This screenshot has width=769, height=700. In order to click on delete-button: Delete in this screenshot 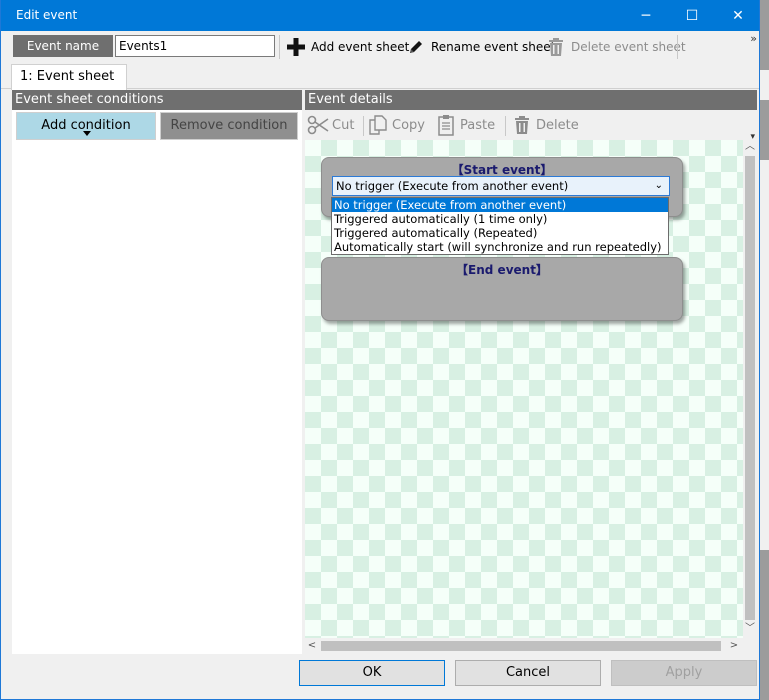, I will do `click(545, 125)`.